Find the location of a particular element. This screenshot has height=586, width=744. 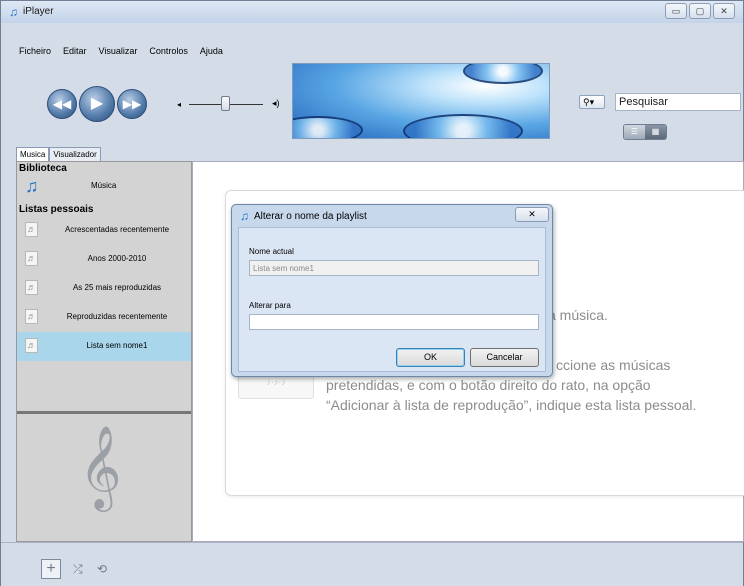

menu-editar: Editar is located at coordinates (75, 51).